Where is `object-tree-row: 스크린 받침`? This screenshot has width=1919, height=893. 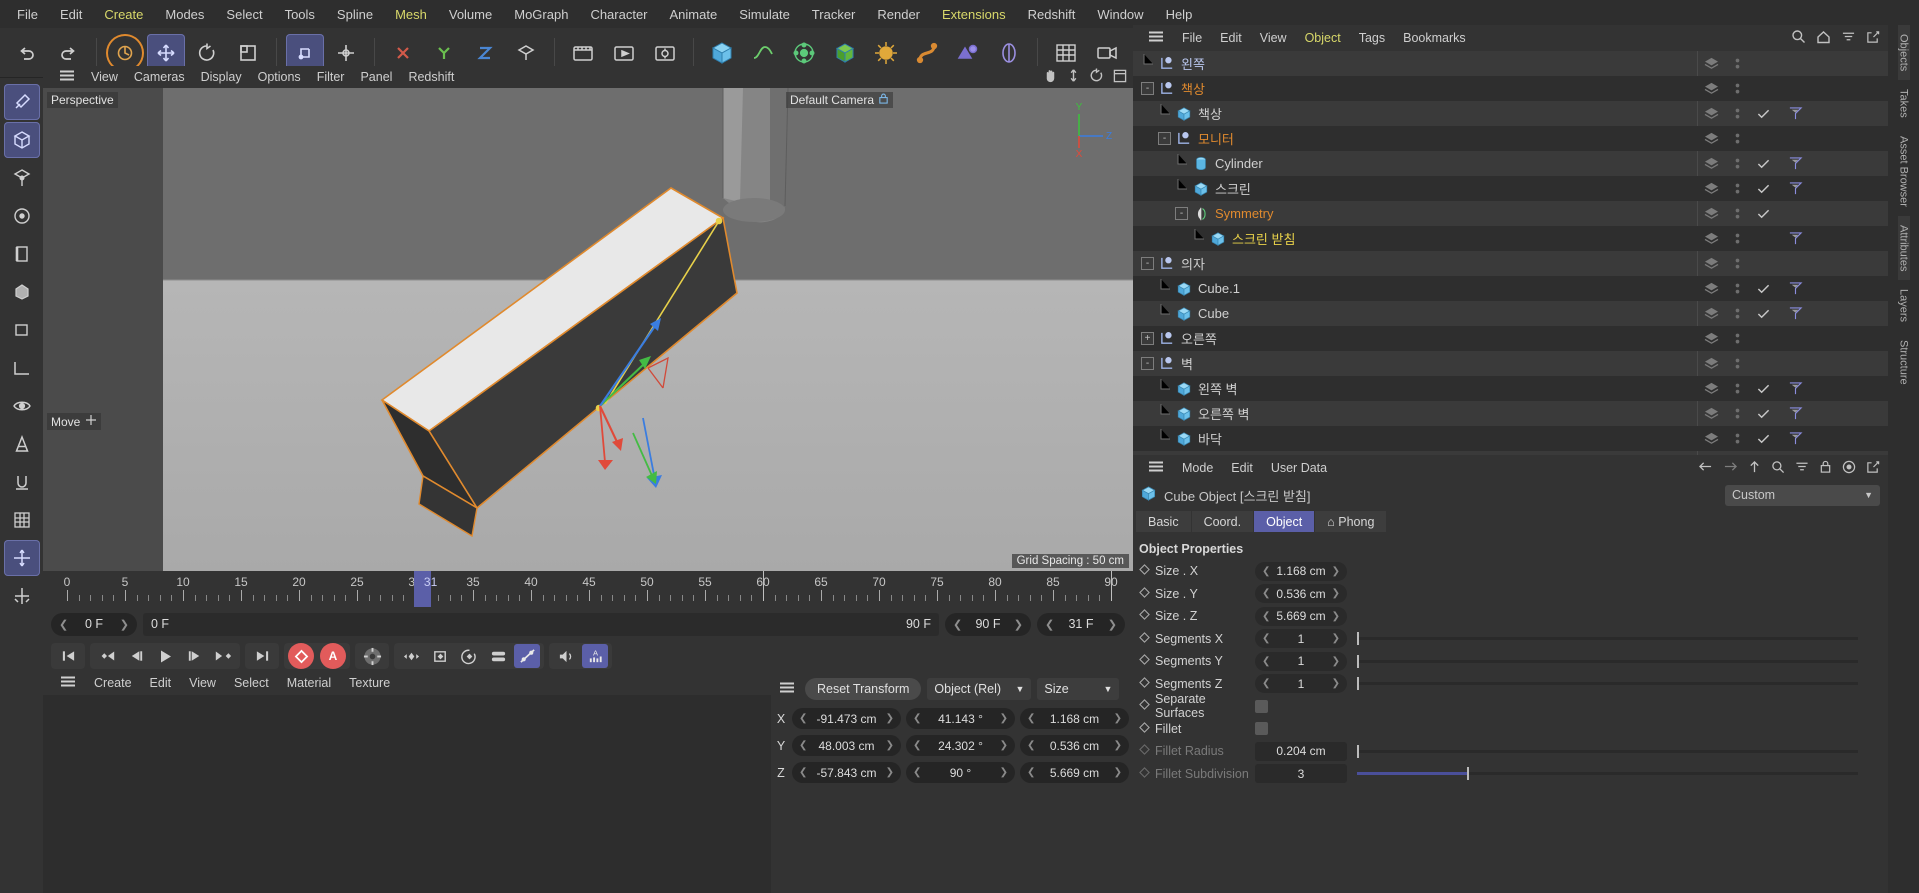
object-tree-row: 스크린 받침 is located at coordinates (1510, 238).